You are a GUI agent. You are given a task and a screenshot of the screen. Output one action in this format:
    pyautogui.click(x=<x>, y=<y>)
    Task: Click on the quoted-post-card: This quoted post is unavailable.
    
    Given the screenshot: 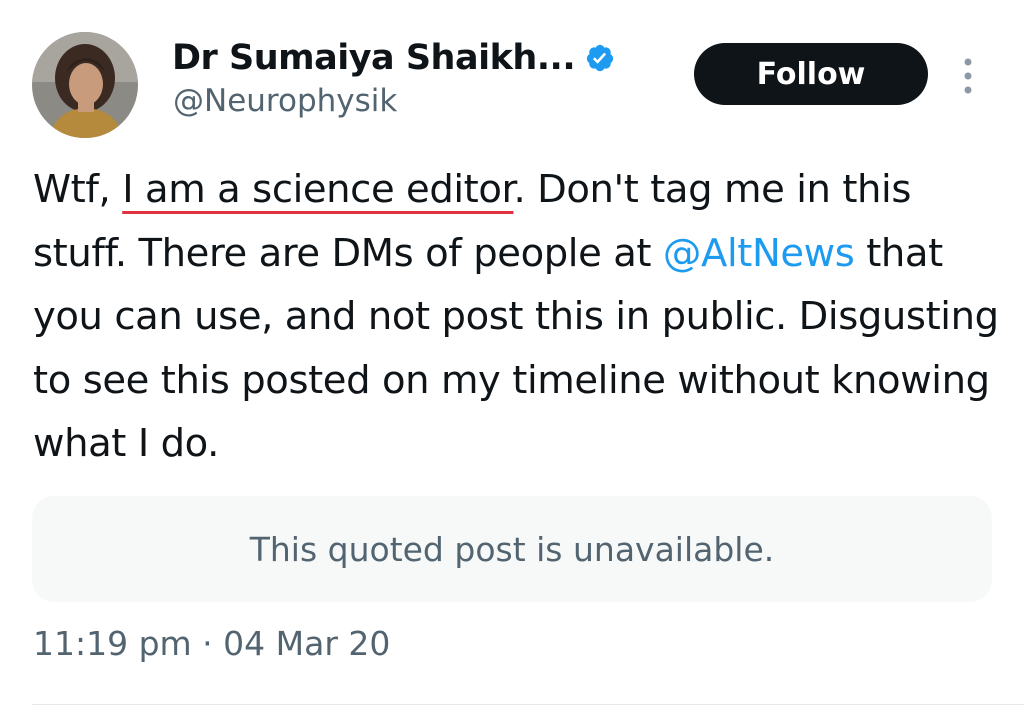 What is the action you would take?
    pyautogui.click(x=512, y=549)
    